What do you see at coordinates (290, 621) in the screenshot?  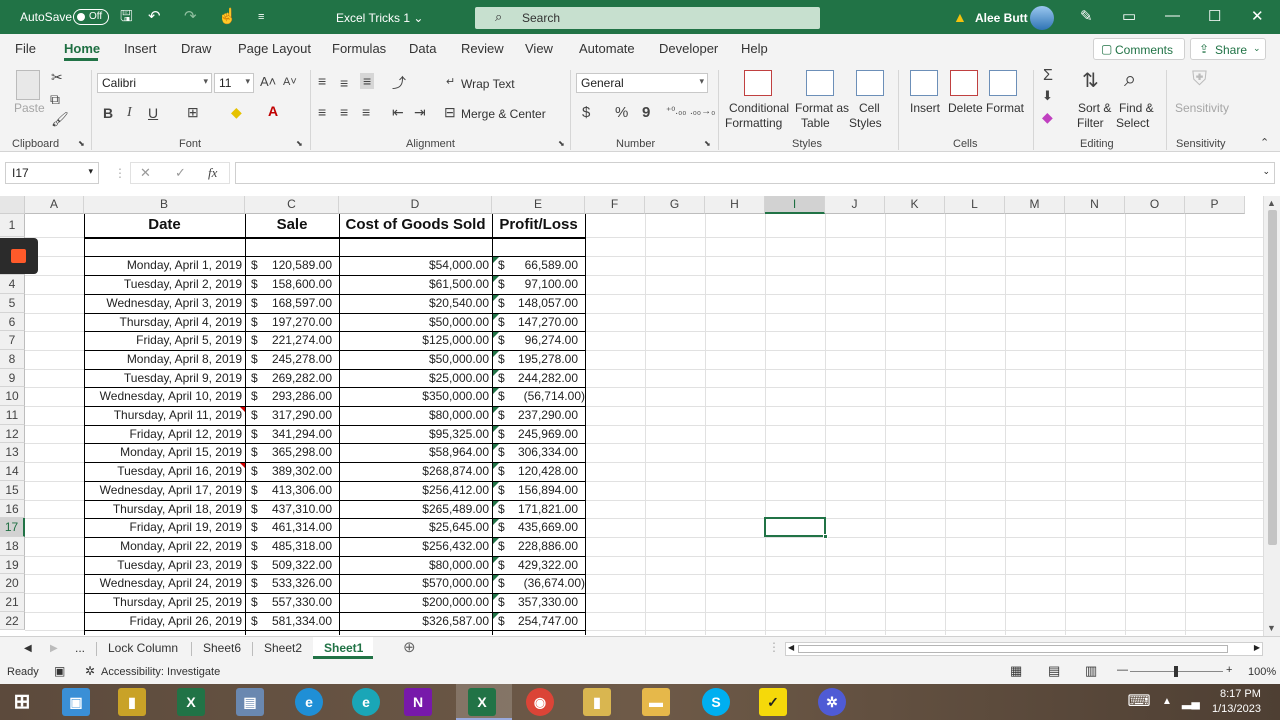 I see `table-cell-sale: 581,334.00` at bounding box center [290, 621].